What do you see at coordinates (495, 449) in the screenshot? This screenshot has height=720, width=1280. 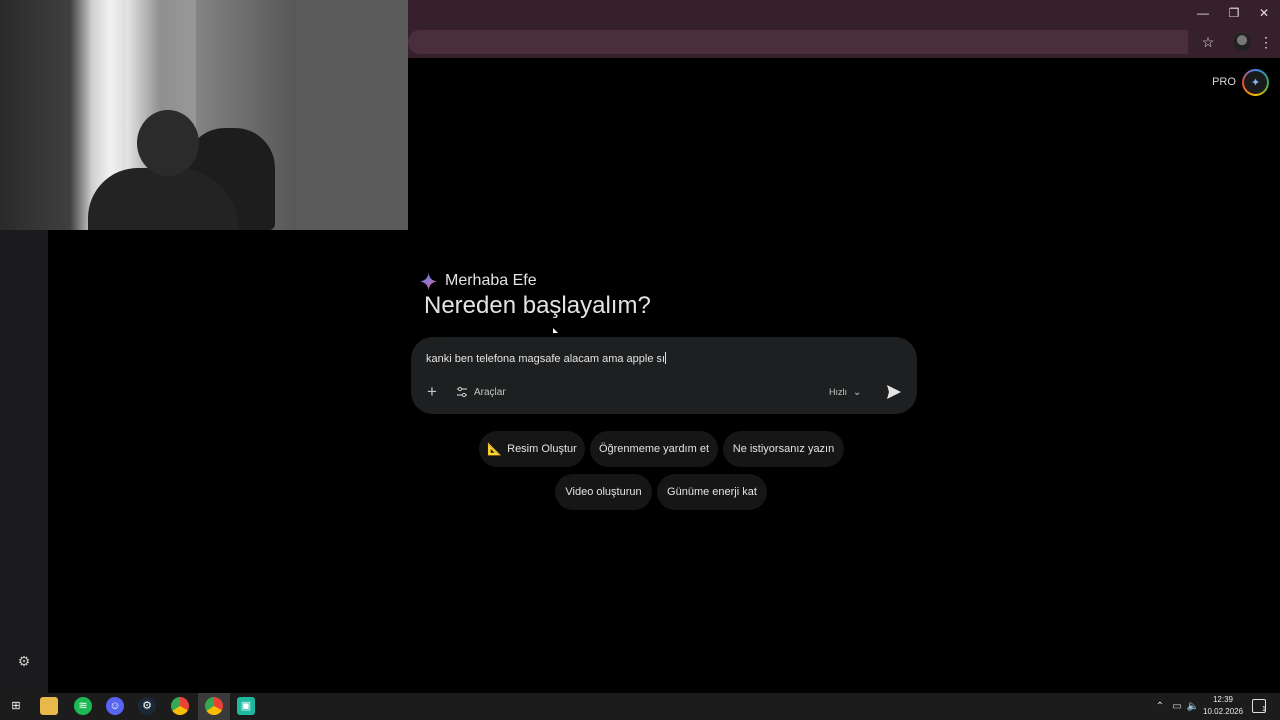 I see `ruler-triangle-icon: 📐` at bounding box center [495, 449].